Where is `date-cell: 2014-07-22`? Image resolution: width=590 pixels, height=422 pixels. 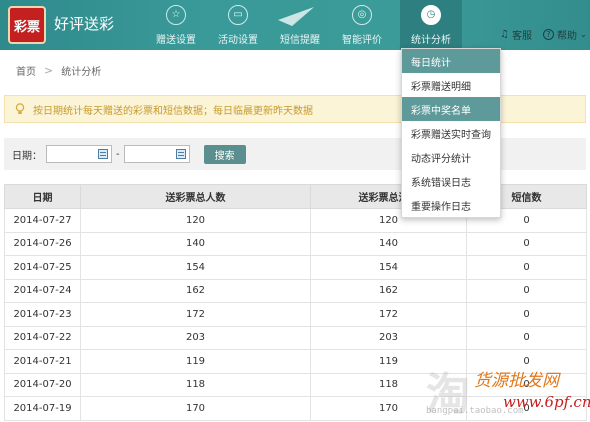
date-cell: 2014-07-22 is located at coordinates (42, 337).